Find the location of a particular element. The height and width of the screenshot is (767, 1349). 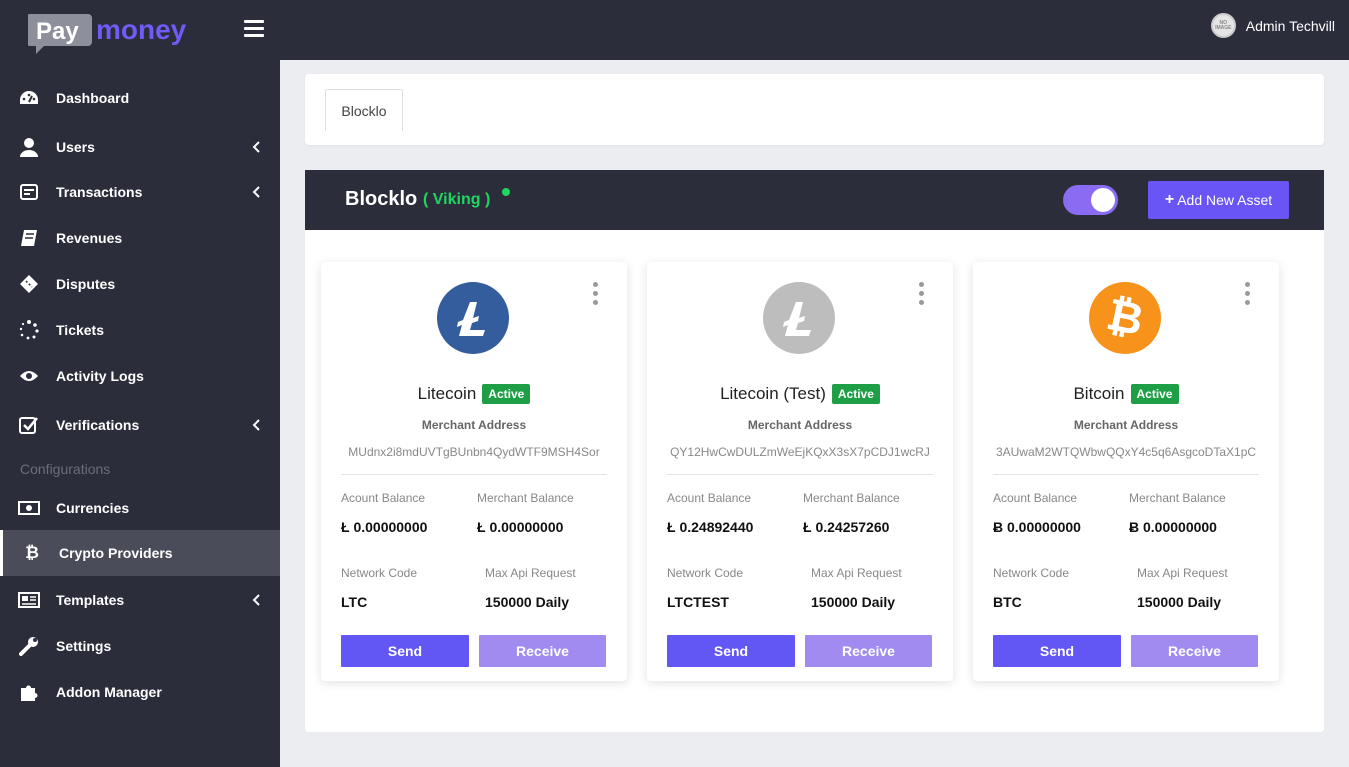

coin-name: Litecoin (Test) is located at coordinates (773, 393).